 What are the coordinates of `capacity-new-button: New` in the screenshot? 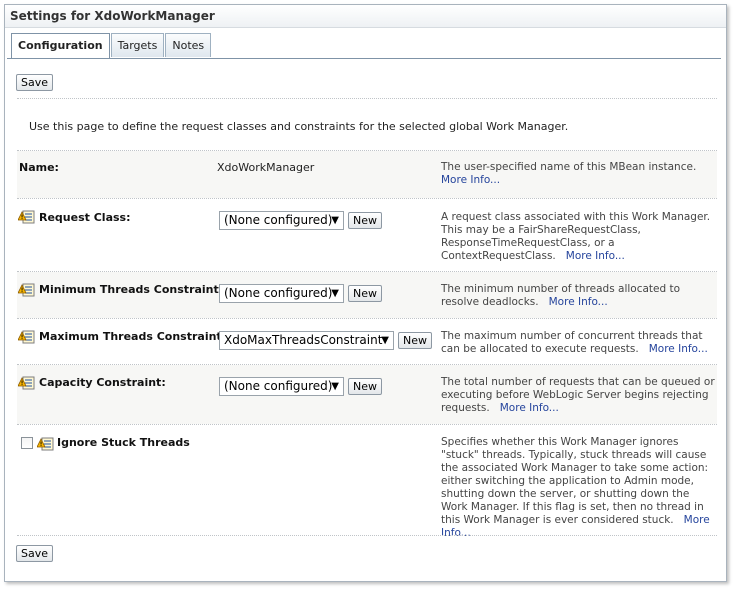 It's located at (365, 386).